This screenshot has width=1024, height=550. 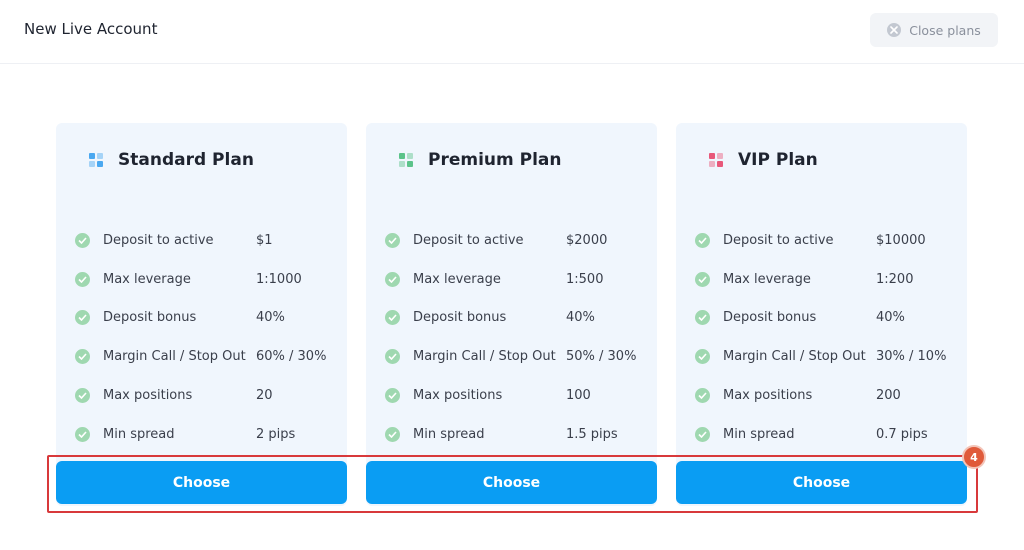 I want to click on feature-row: Max positions 100, so click(x=517, y=395).